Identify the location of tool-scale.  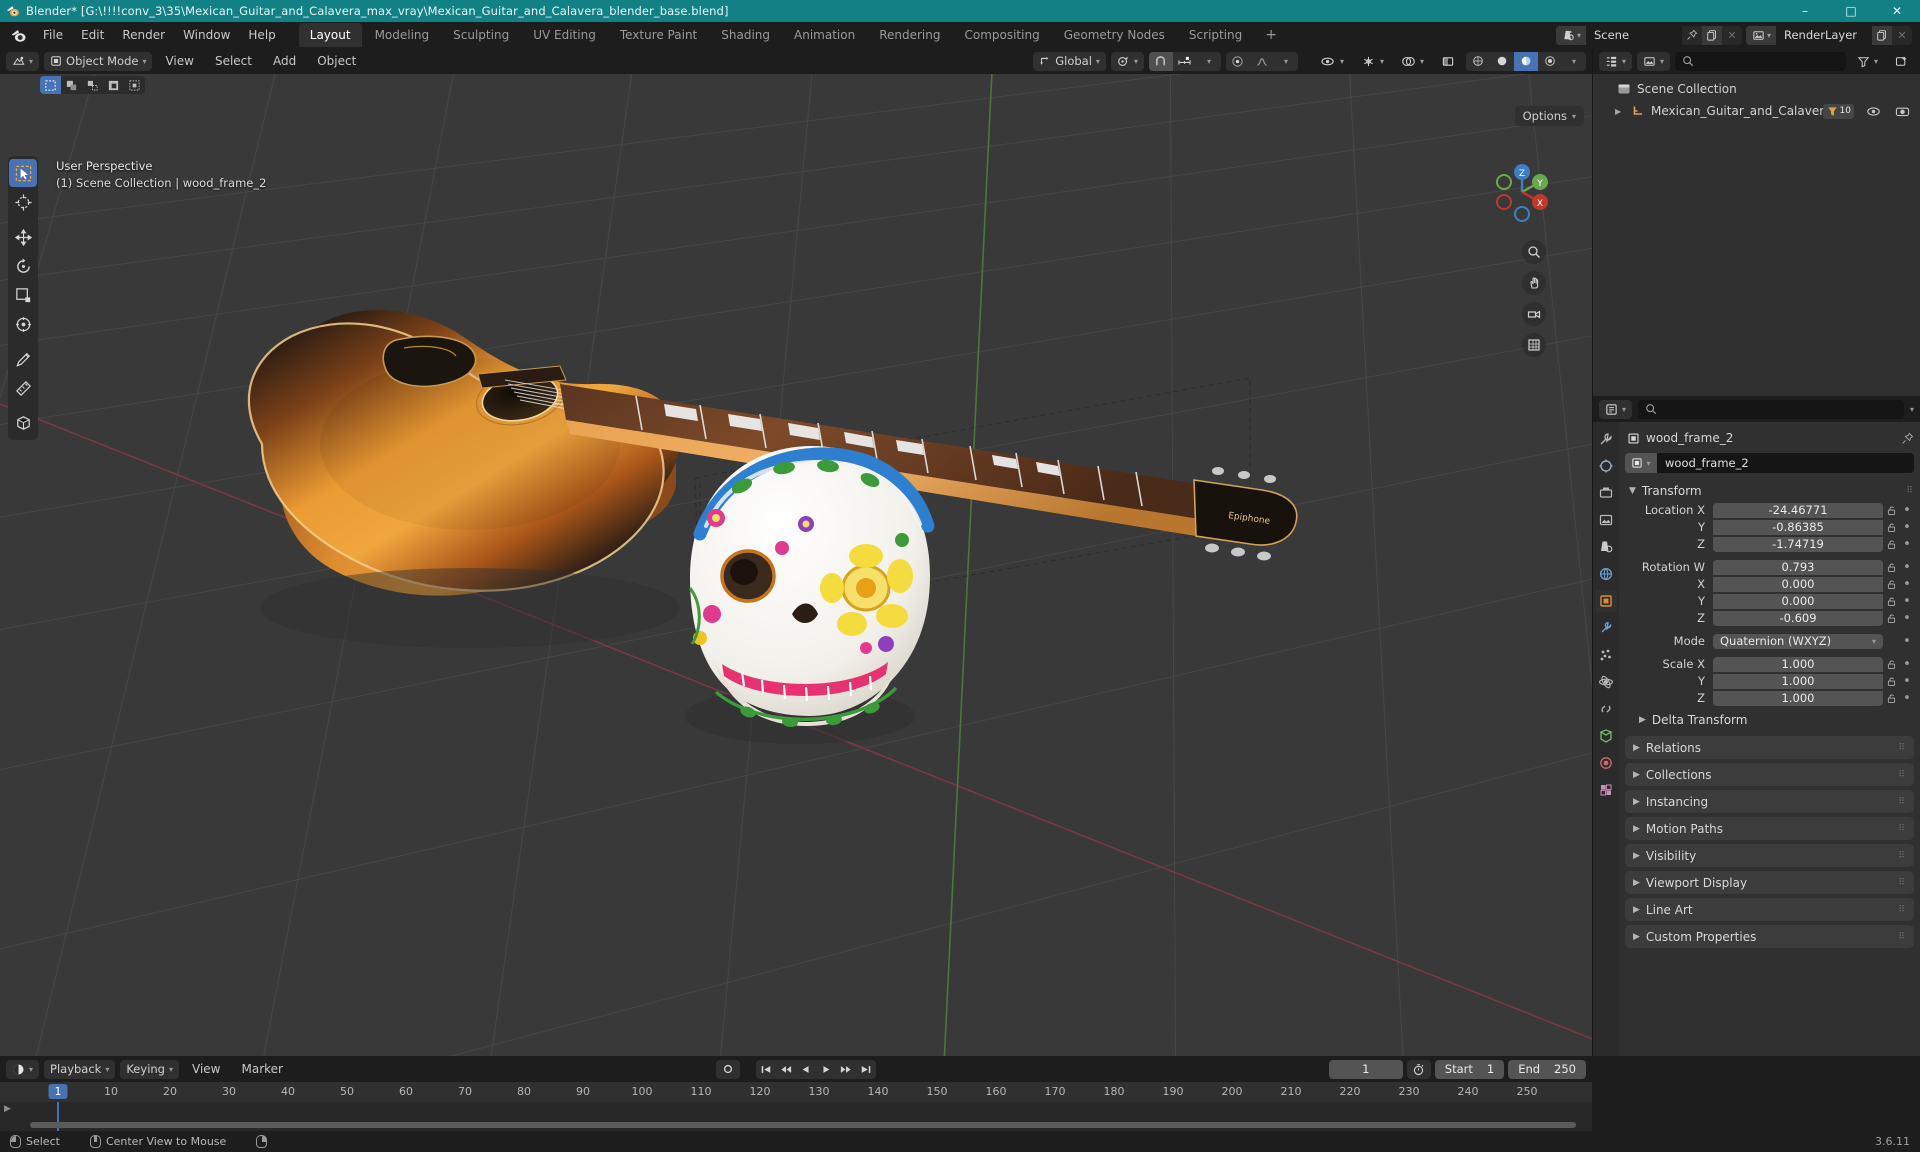
(23, 295).